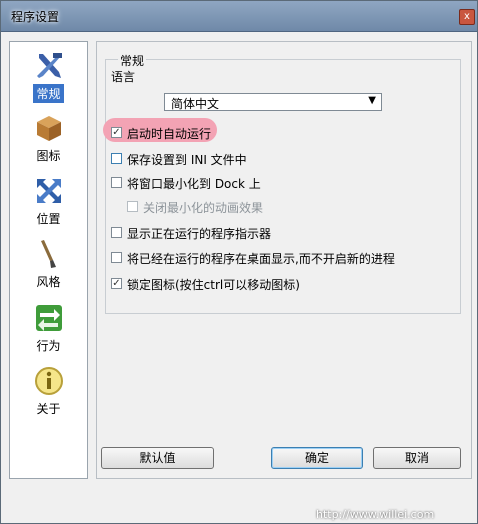 This screenshot has width=478, height=524. I want to click on sidebar-item-general: 常规, so click(48, 76).